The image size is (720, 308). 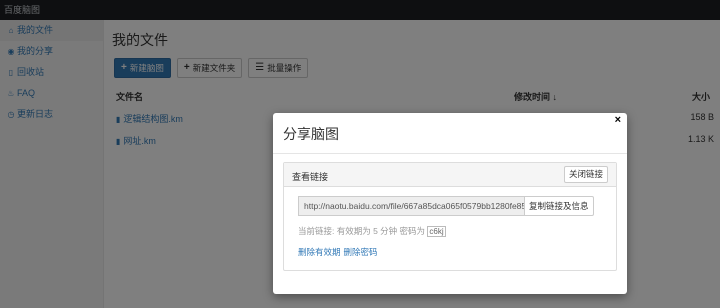 I want to click on panel-heading: 查看链接 关闭链接, so click(x=450, y=175).